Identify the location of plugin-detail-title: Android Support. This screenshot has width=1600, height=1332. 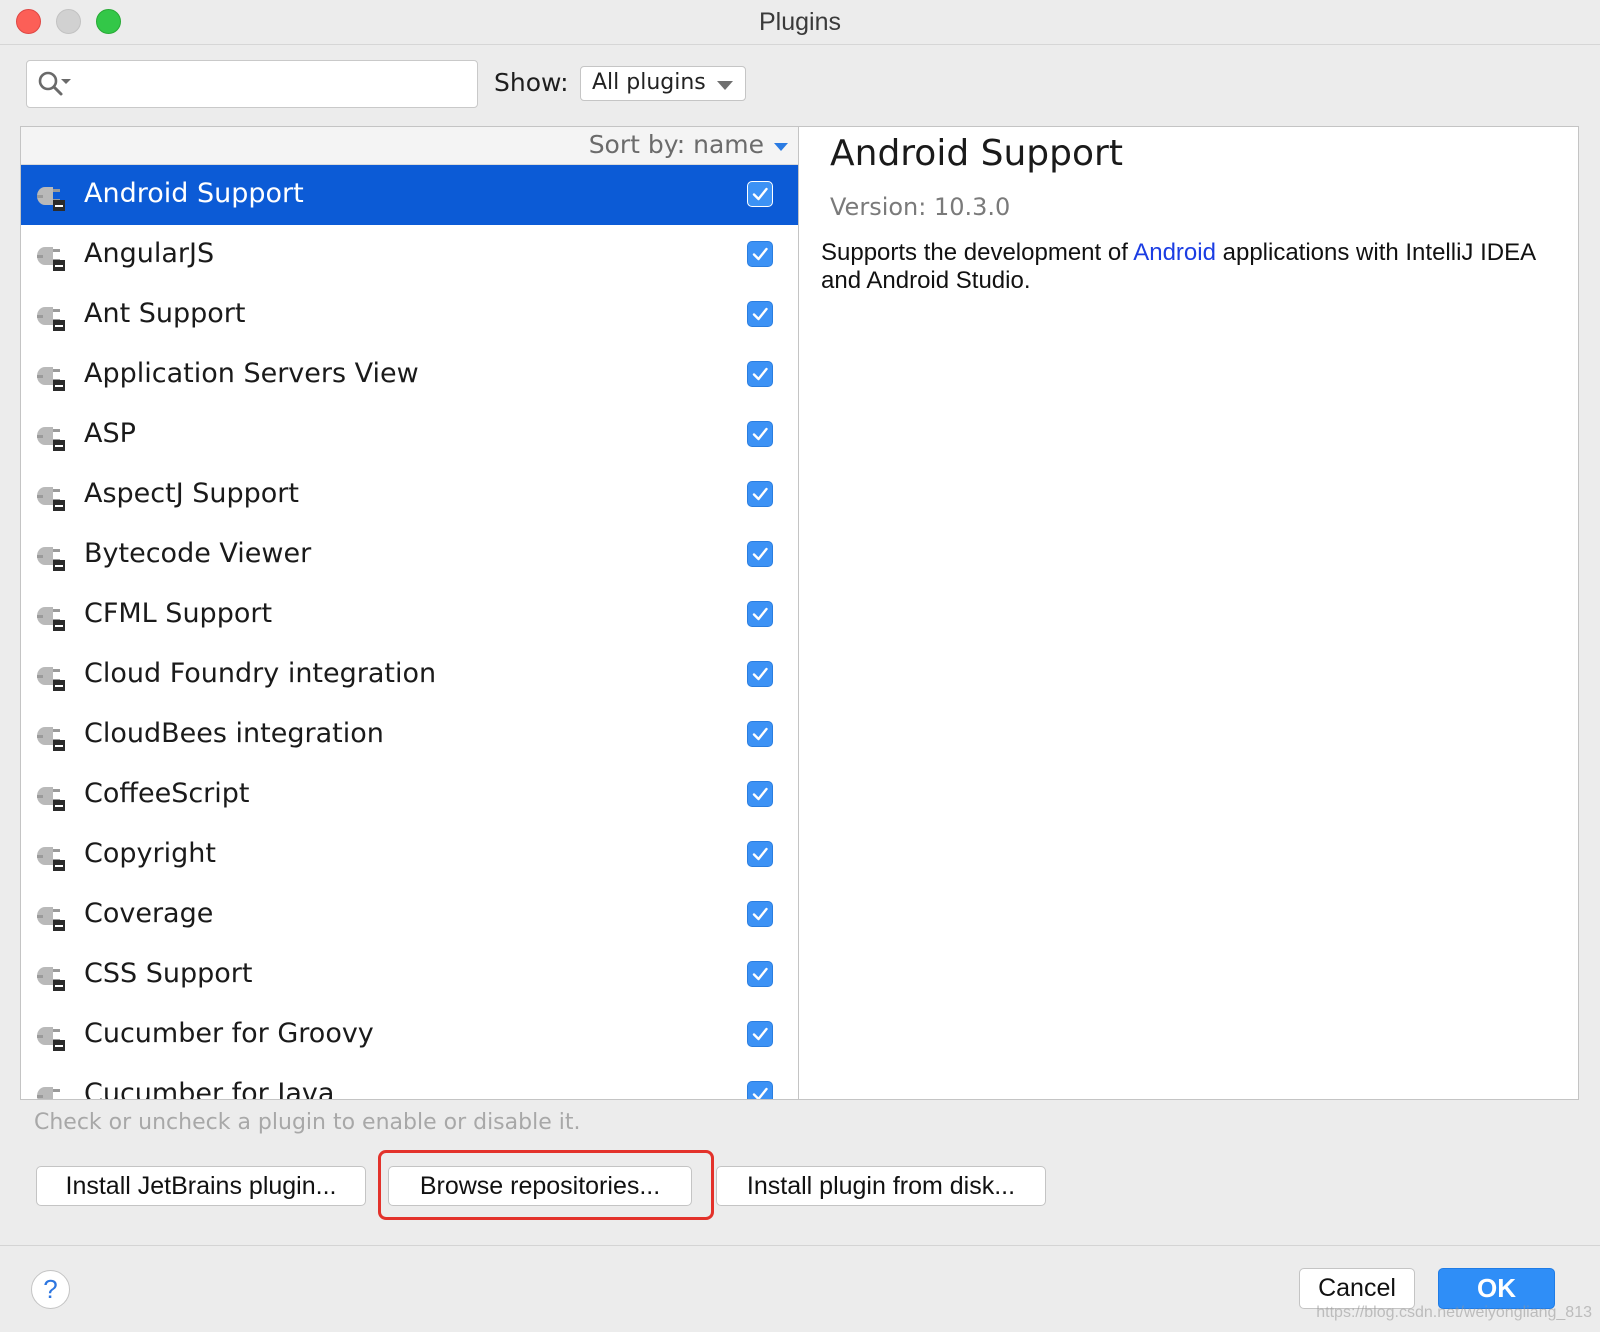
(976, 153).